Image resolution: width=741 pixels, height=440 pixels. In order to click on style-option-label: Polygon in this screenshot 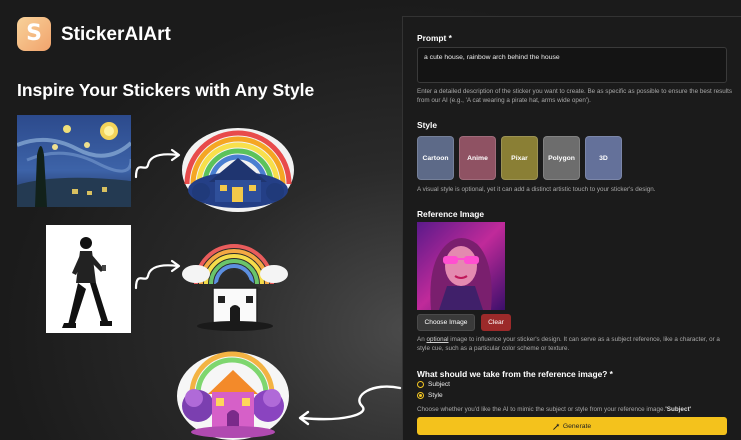, I will do `click(561, 158)`.